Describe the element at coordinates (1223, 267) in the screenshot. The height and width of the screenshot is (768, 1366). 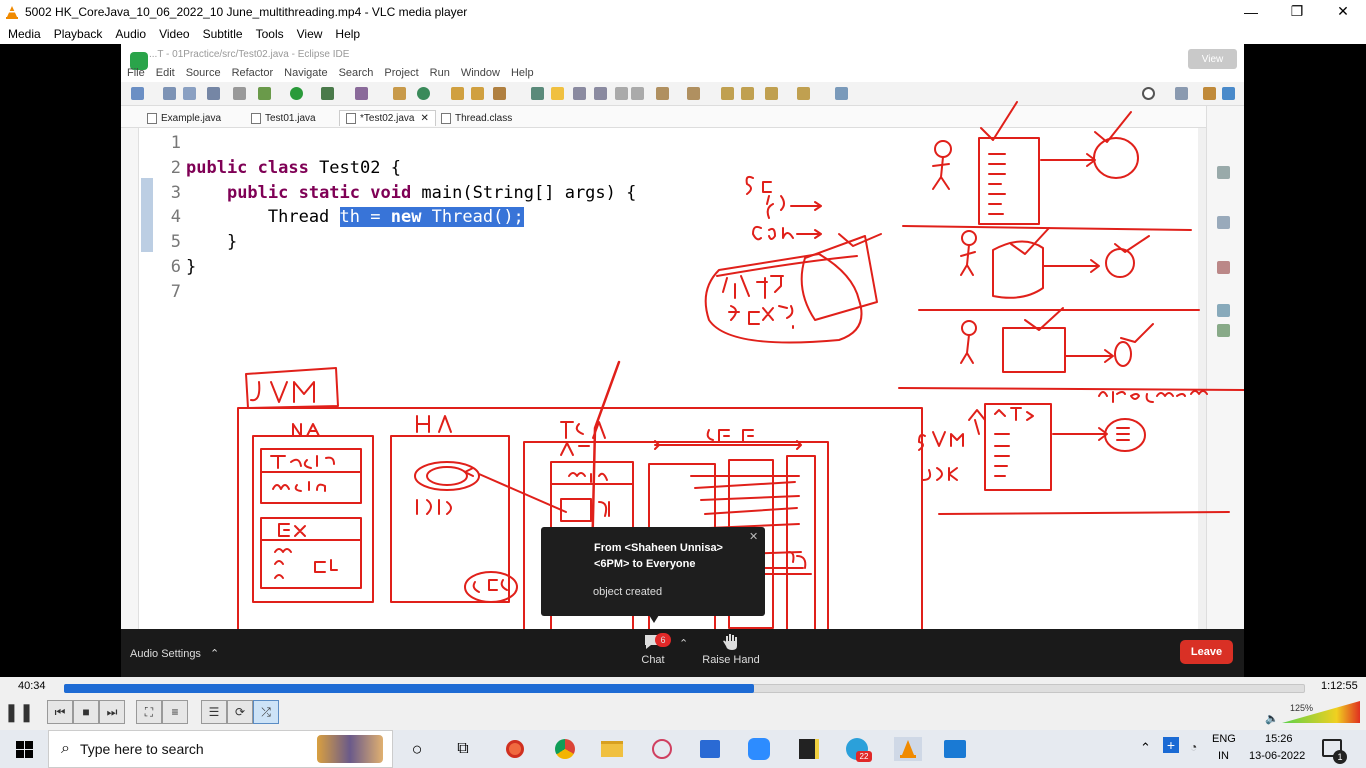
I see `problems-icon` at that location.